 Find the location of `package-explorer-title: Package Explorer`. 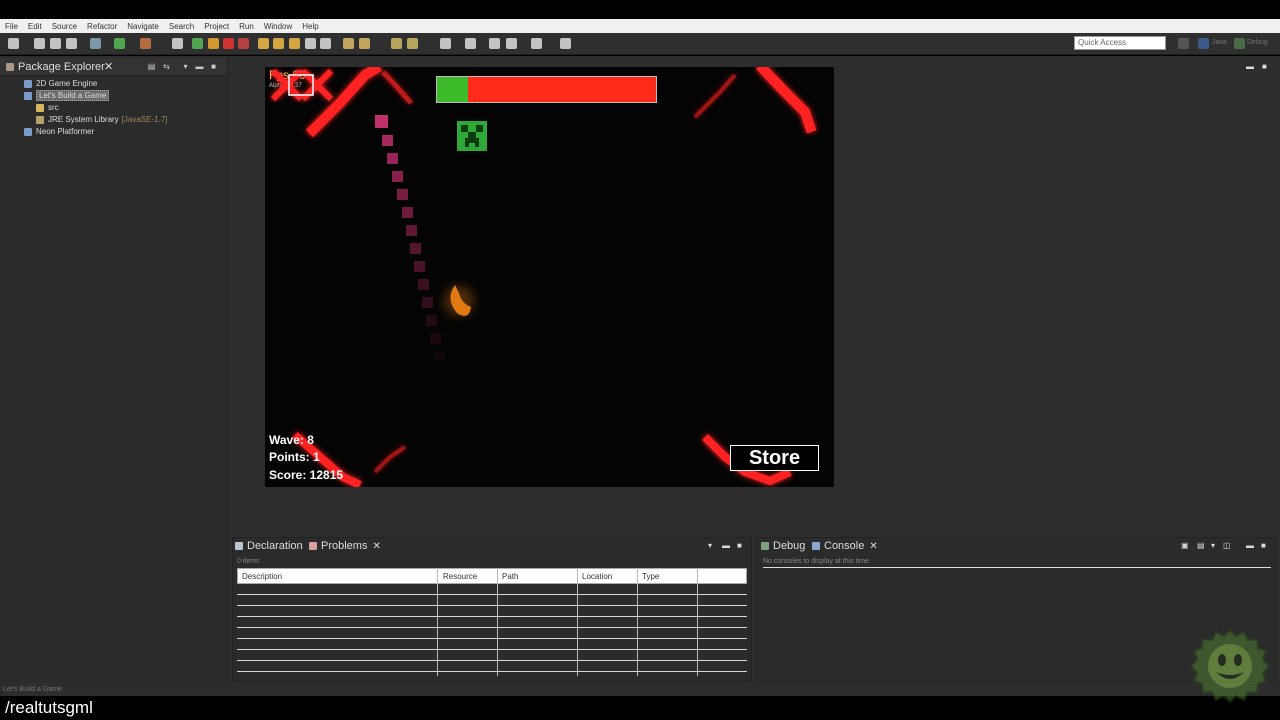

package-explorer-title: Package Explorer is located at coordinates (61, 67).